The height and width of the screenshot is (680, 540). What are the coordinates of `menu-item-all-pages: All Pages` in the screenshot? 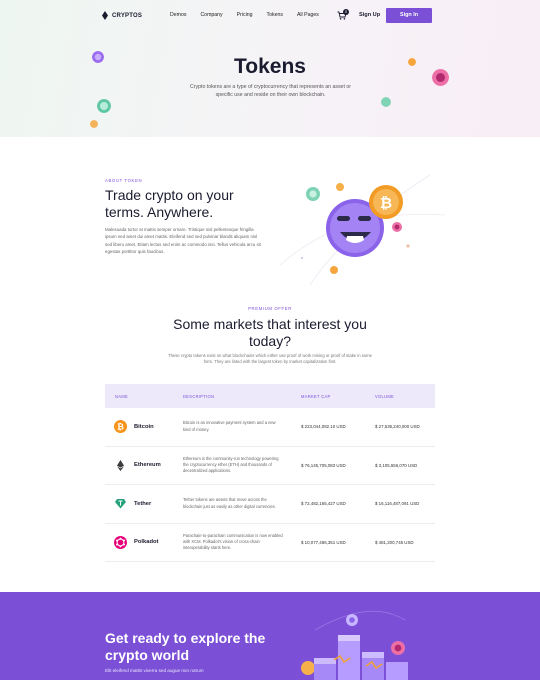 It's located at (308, 15).